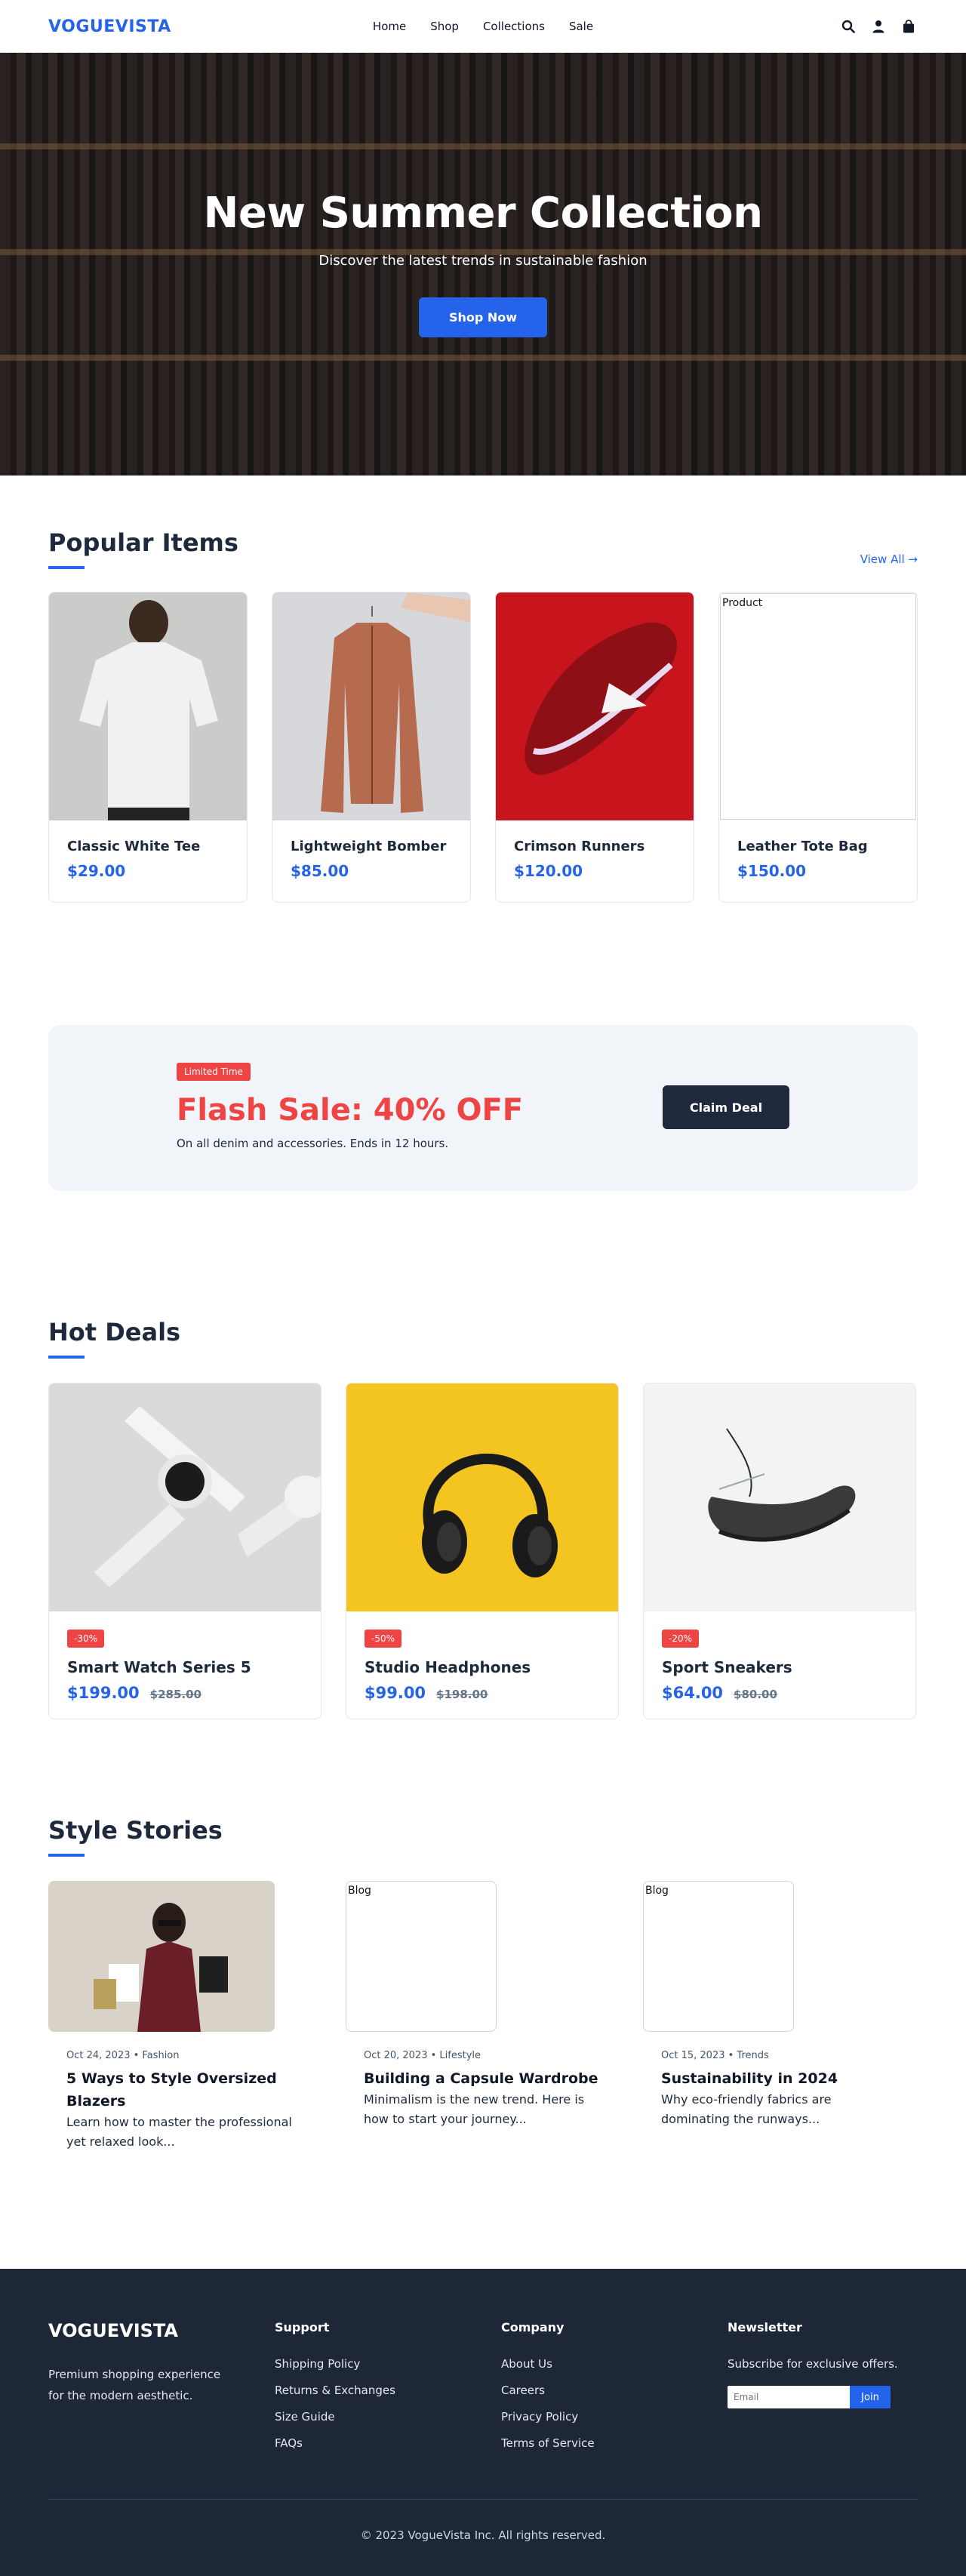 Image resolution: width=966 pixels, height=2576 pixels. I want to click on deal-card: -50% Studio Headphones $99.00 $198.00, so click(482, 1551).